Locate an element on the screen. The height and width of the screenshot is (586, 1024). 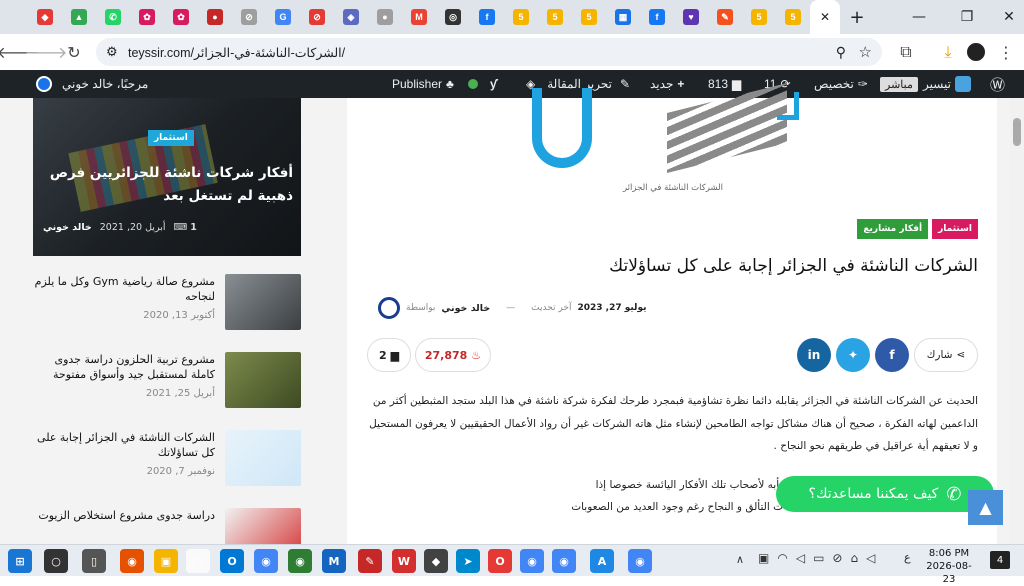
browser-tab: M is located at coordinates (419, 17).